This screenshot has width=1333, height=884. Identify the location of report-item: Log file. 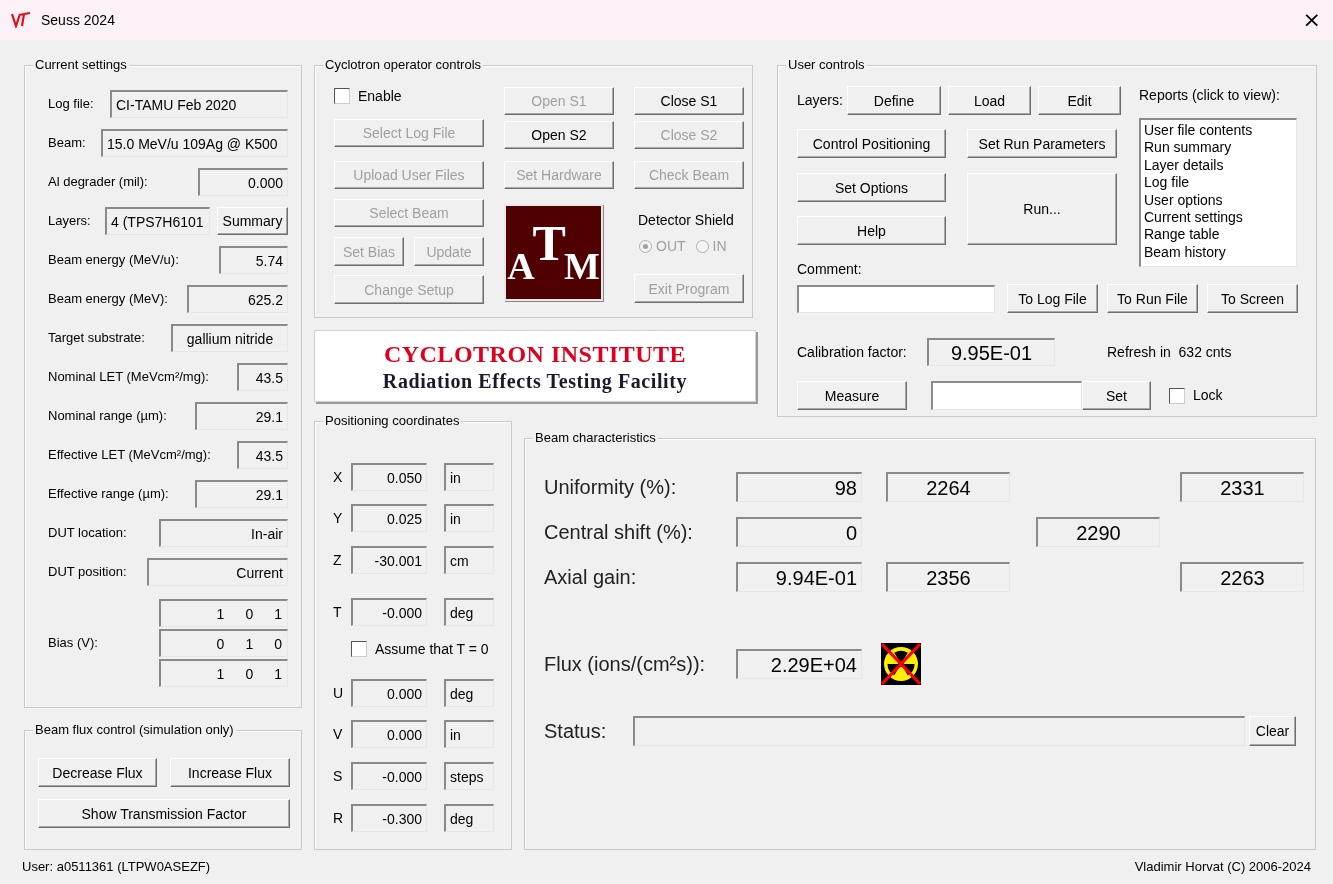
(1220, 183).